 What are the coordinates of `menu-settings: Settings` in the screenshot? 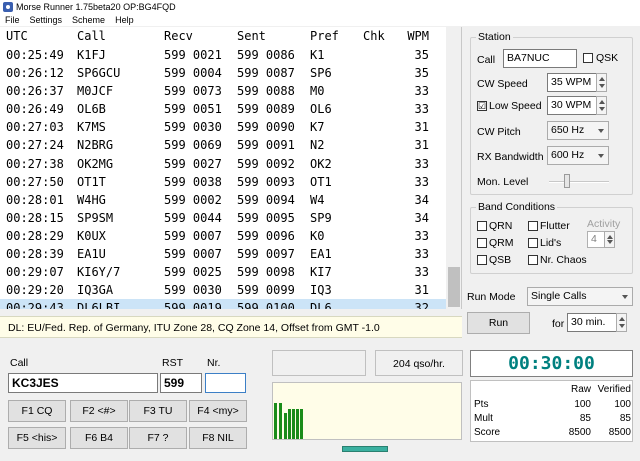 It's located at (46, 20).